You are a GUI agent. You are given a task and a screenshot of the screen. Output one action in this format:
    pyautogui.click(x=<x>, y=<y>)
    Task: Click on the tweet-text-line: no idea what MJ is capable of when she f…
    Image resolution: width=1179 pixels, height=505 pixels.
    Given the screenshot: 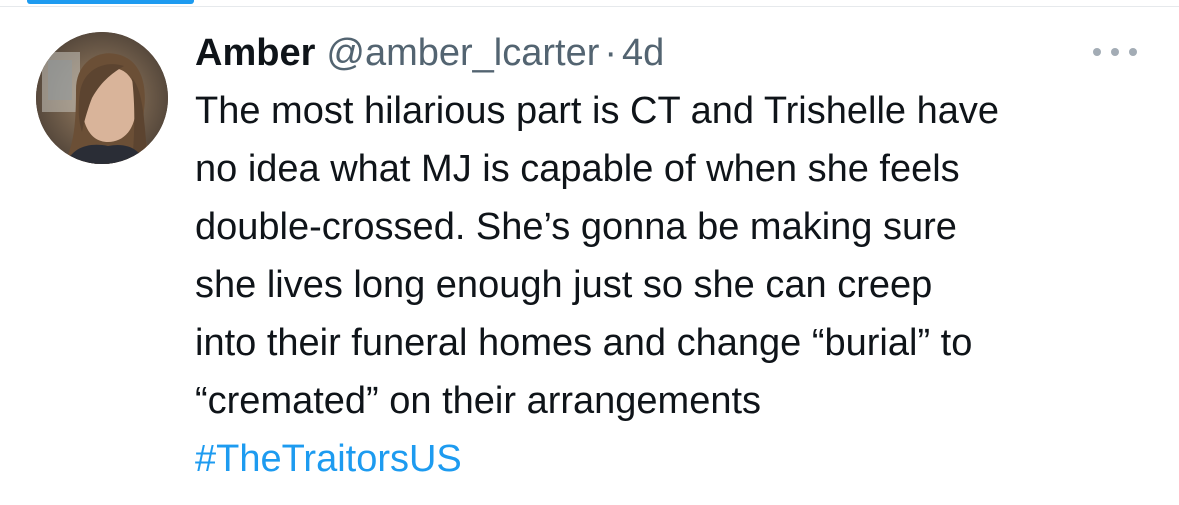 What is the action you would take?
    pyautogui.click(x=577, y=169)
    